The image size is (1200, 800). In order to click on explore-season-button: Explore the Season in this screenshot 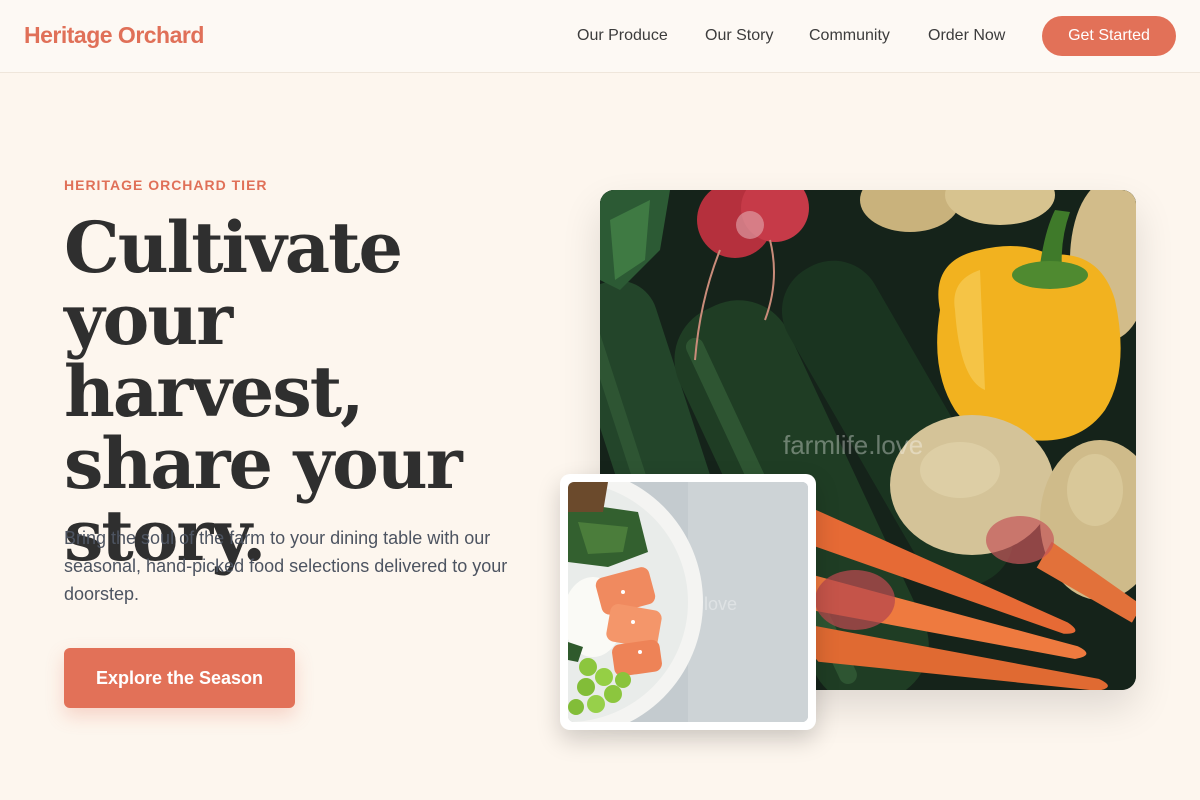, I will do `click(179, 678)`.